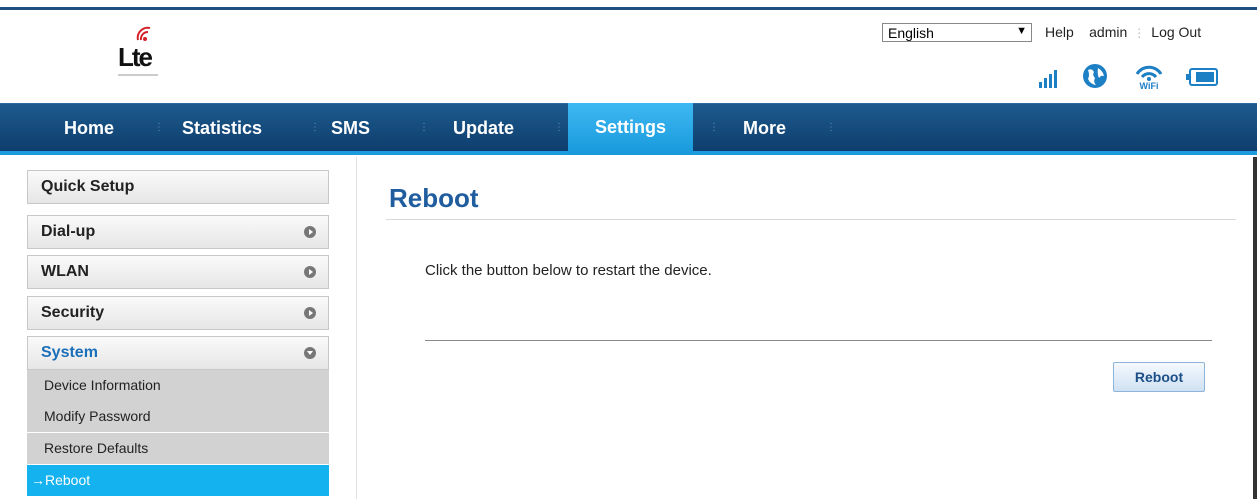 The height and width of the screenshot is (499, 1257). Describe the element at coordinates (178, 187) in the screenshot. I see `sidebar-quick-setup: Quick Setup` at that location.